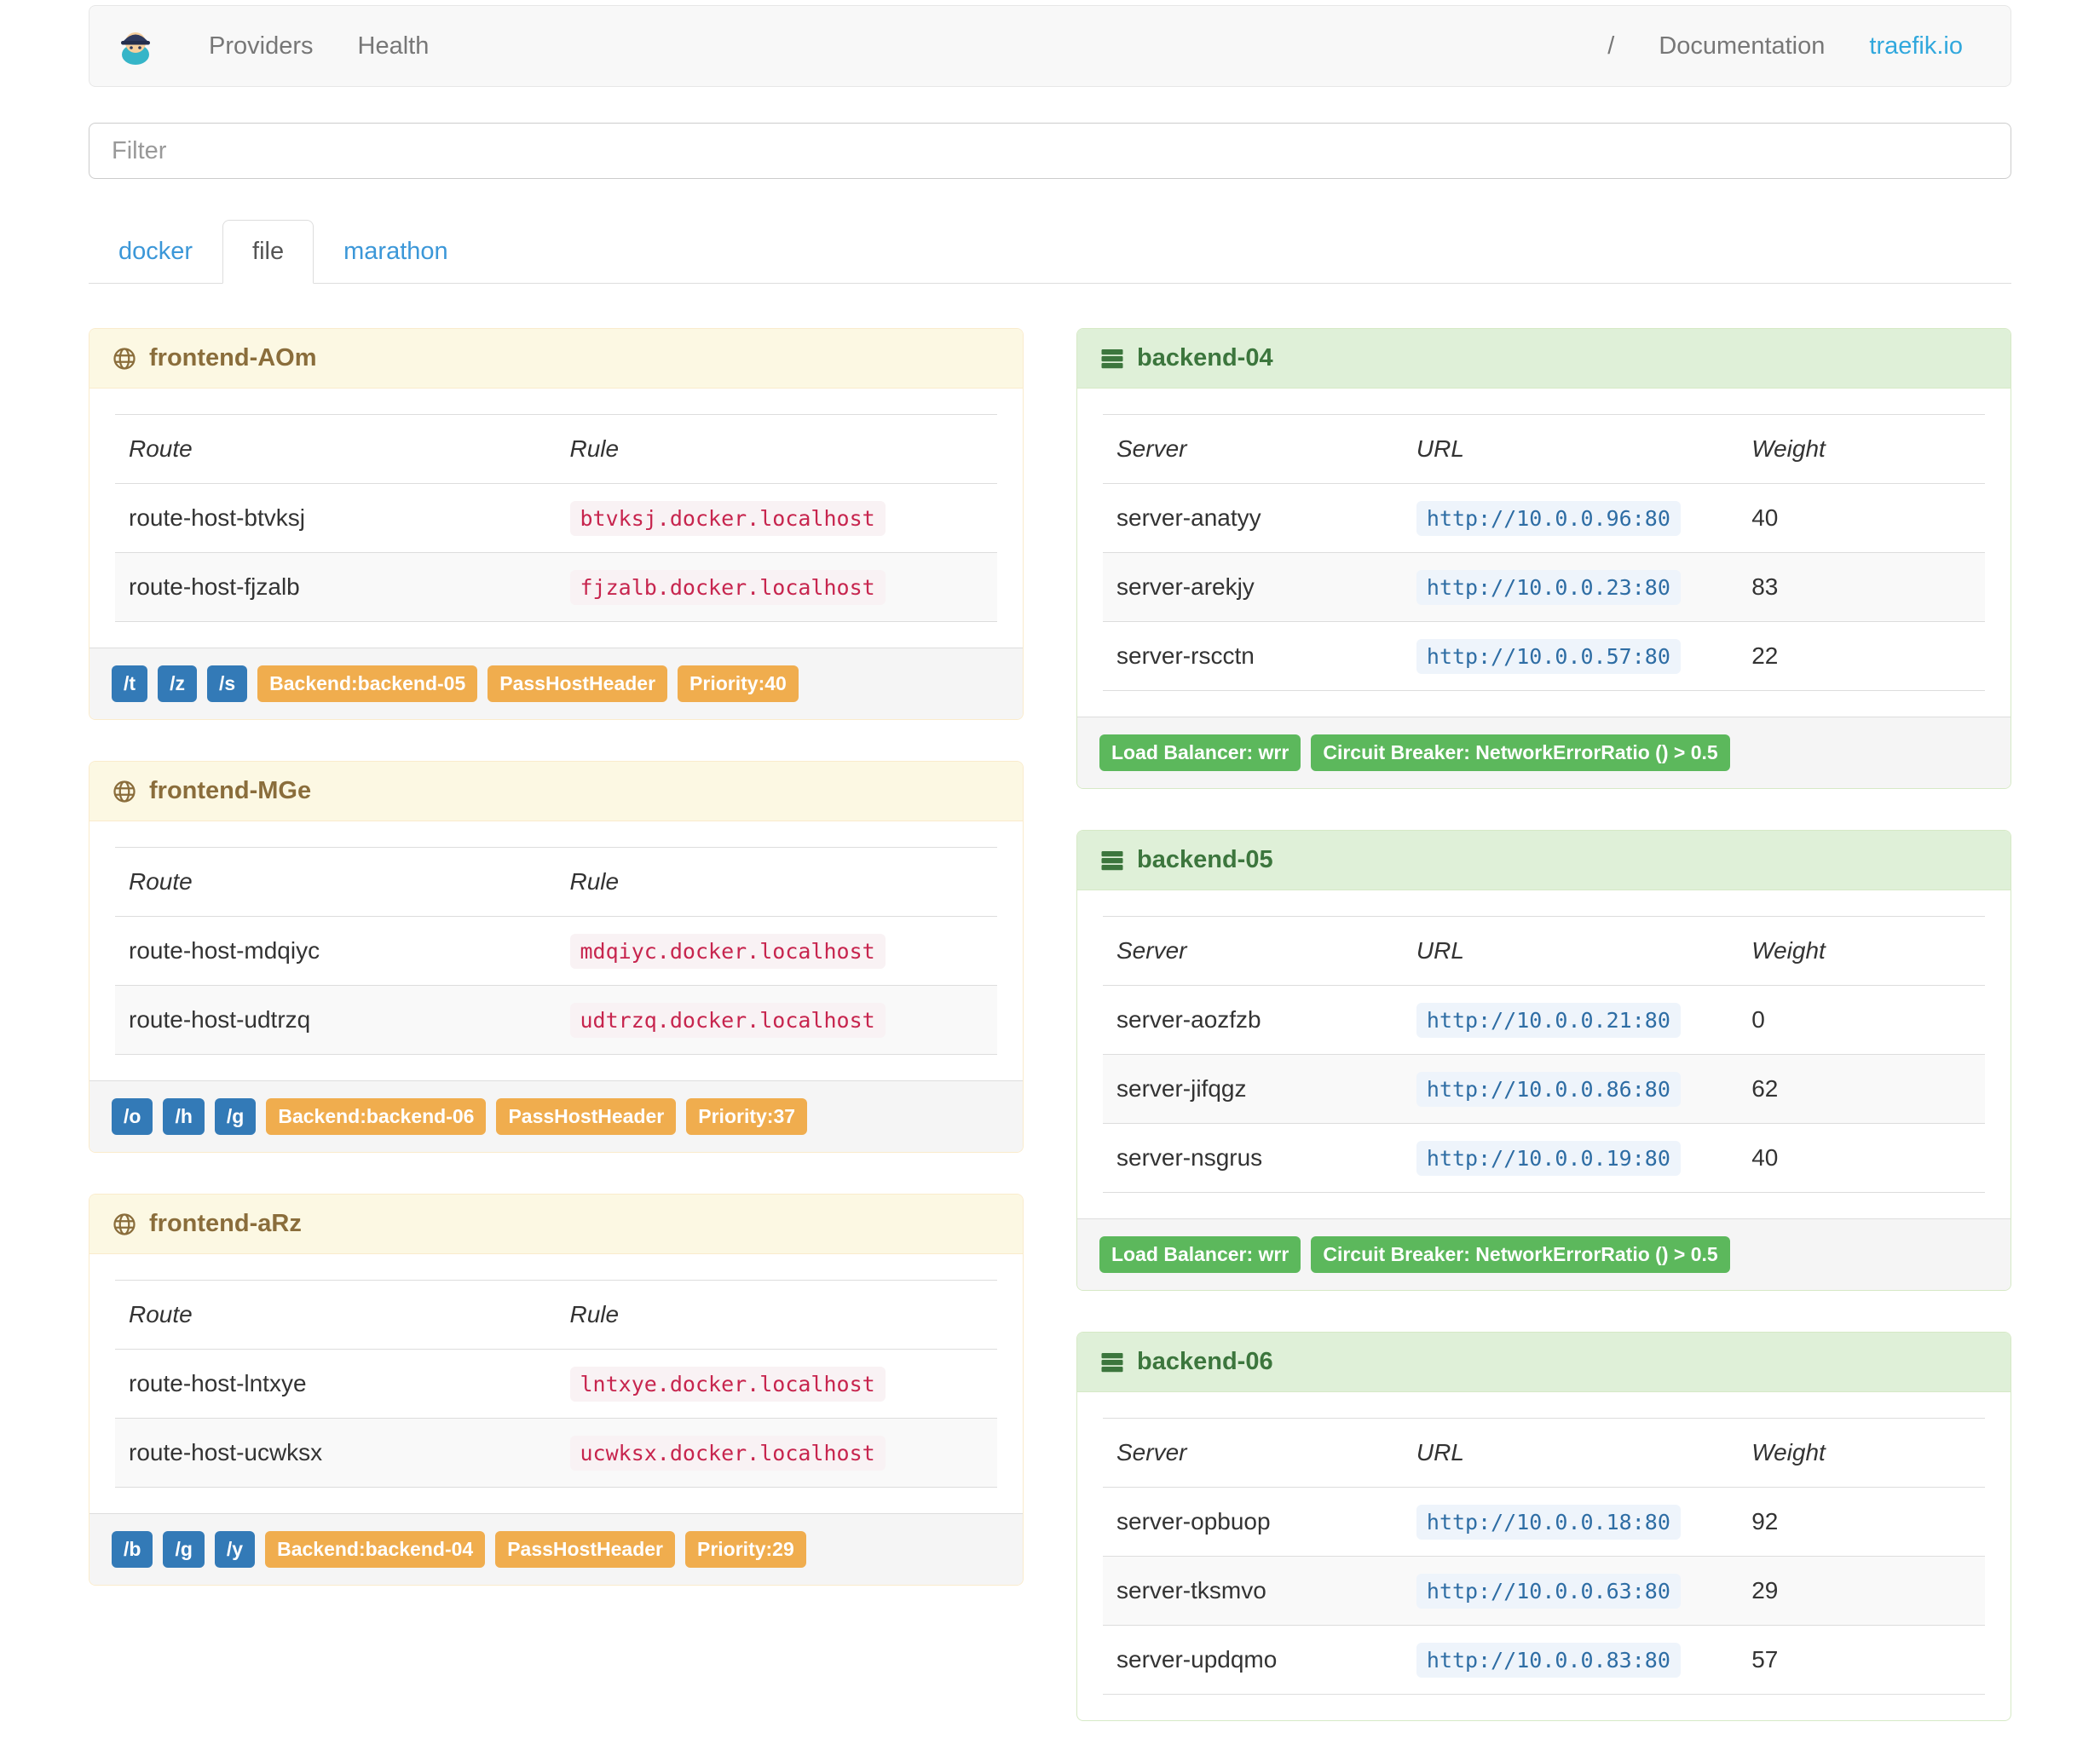  What do you see at coordinates (1570, 1591) in the screenshot?
I see `server-url-cell: http://10.0.0.63:80` at bounding box center [1570, 1591].